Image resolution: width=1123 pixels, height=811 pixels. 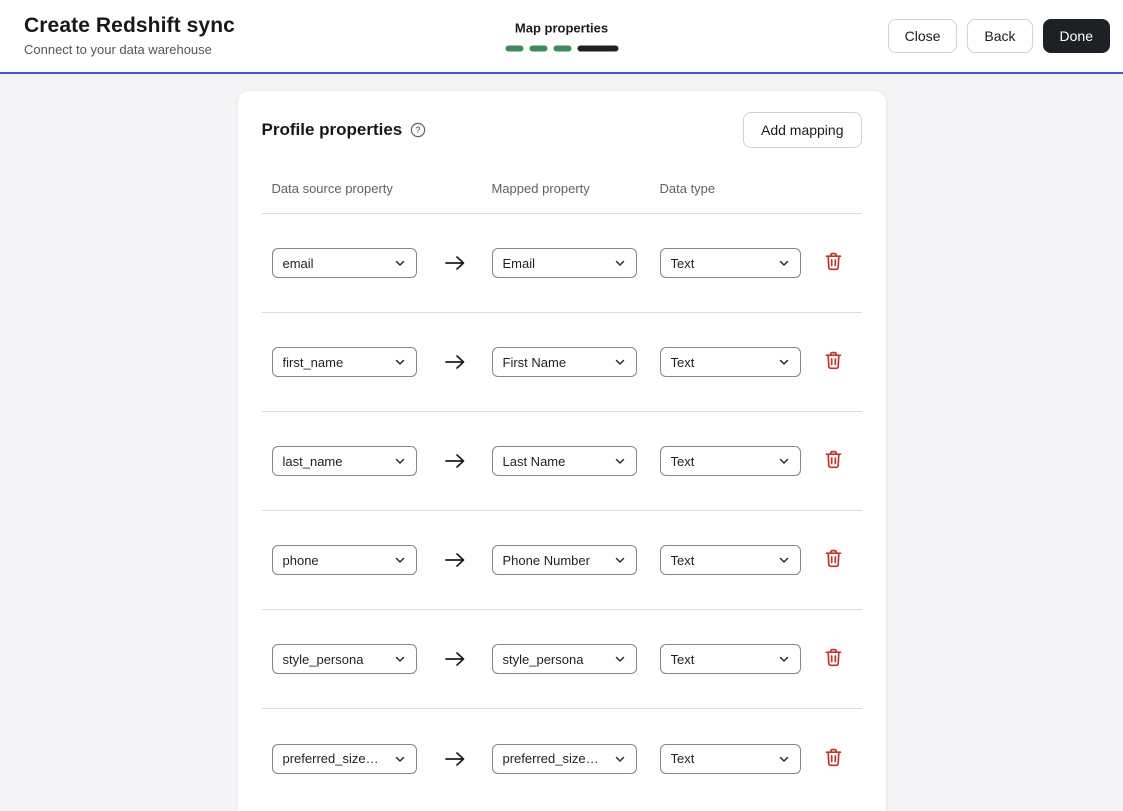 I want to click on mapping-row: style_persona style_persona Text, so click(x=561, y=659).